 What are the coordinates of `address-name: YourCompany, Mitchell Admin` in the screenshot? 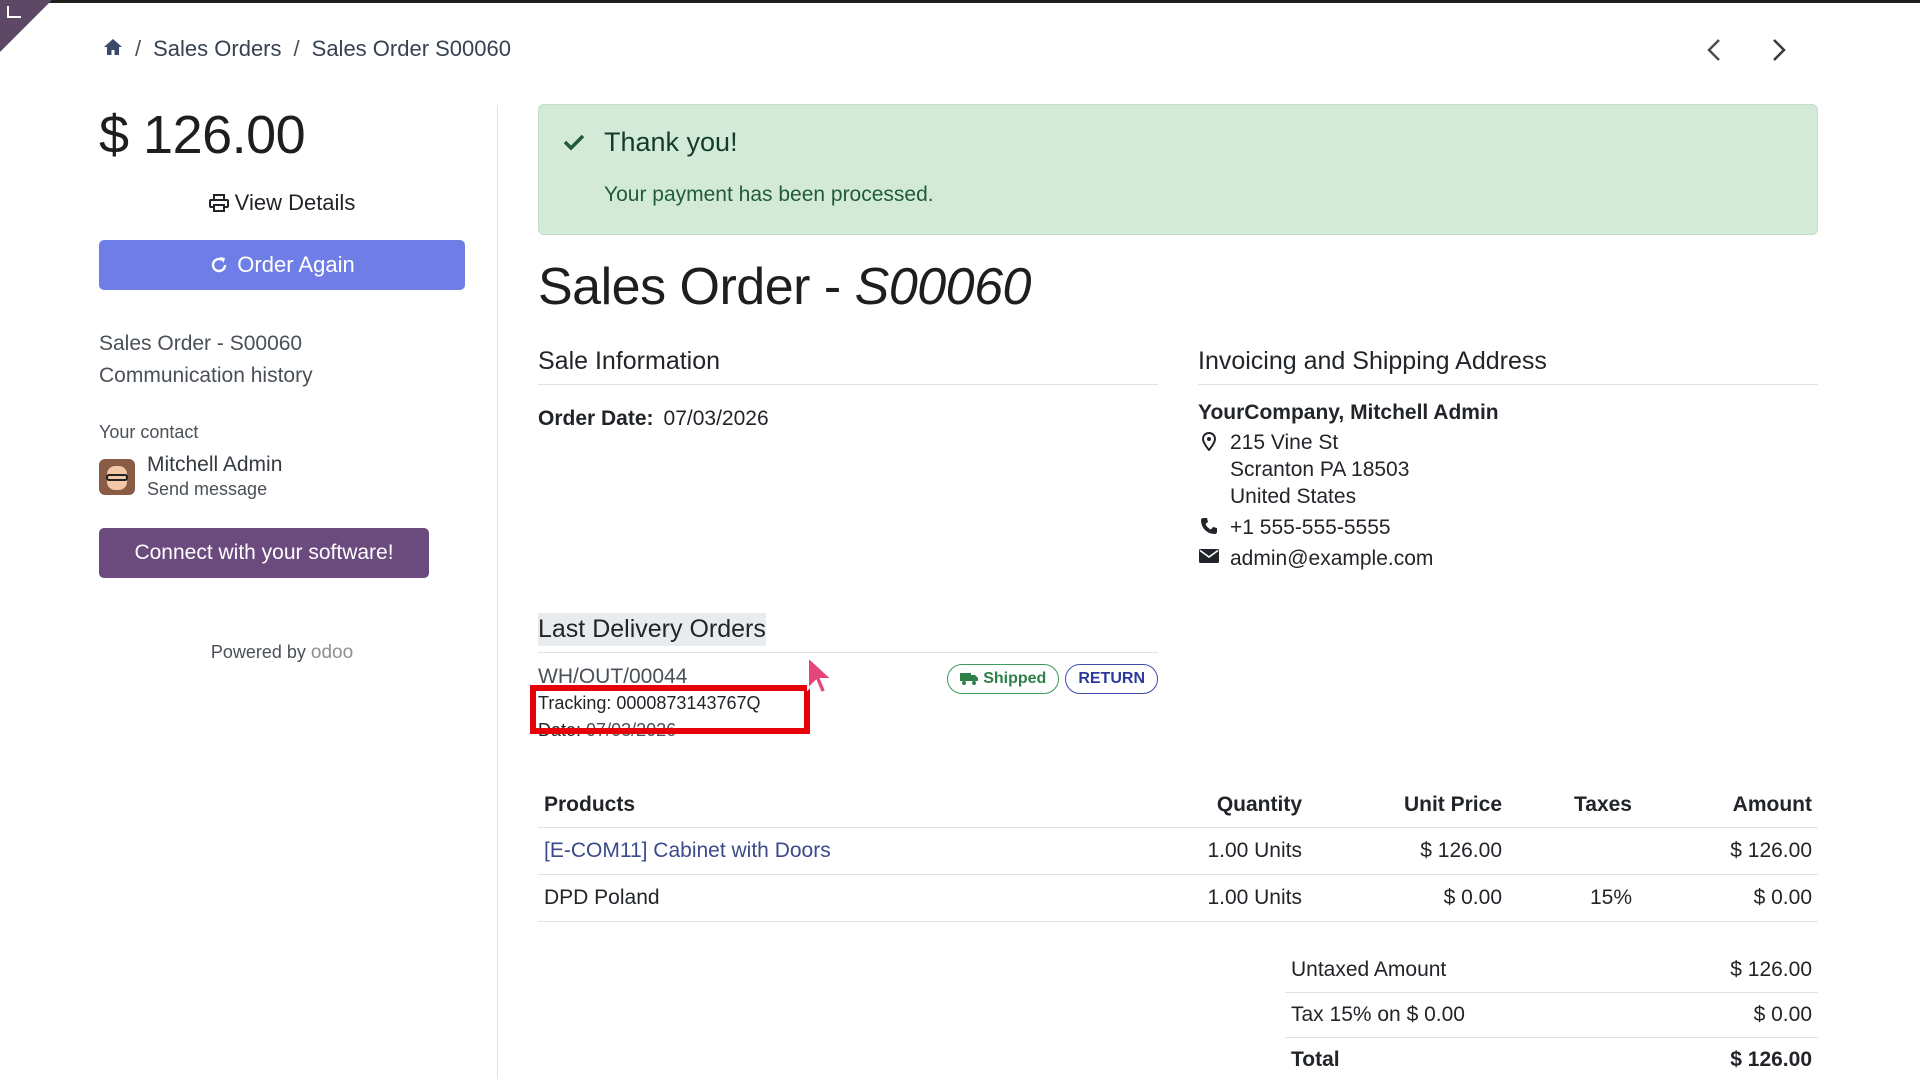 It's located at (1348, 412).